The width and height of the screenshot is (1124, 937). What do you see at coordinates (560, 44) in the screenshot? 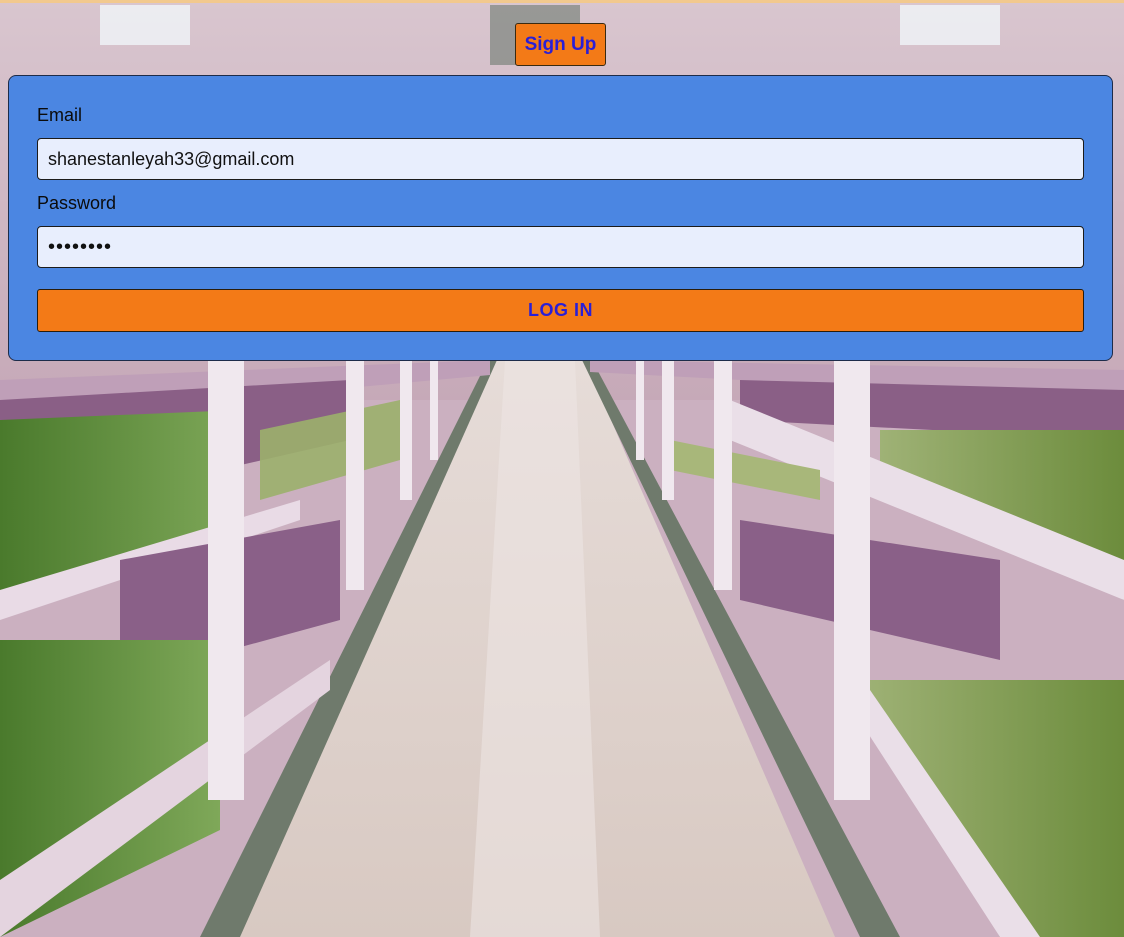
I see `sign-up-button: Sign Up` at bounding box center [560, 44].